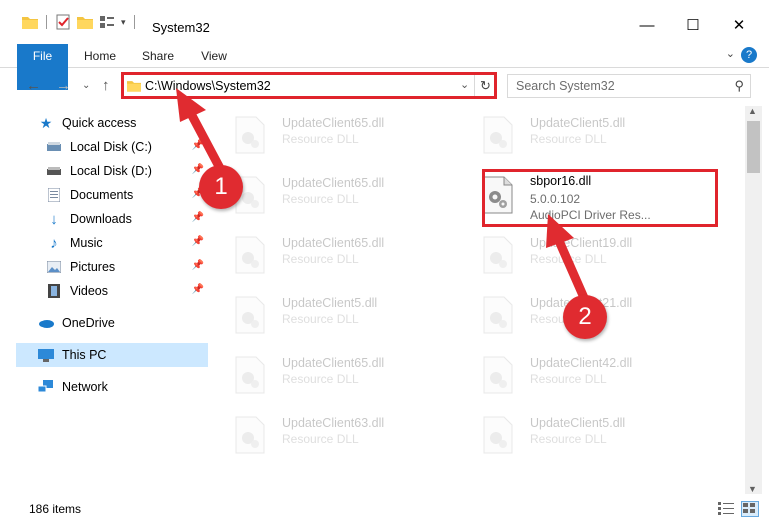 This screenshot has width=769, height=531. What do you see at coordinates (629, 86) in the screenshot?
I see `search-input: Search System32 ⚲` at bounding box center [629, 86].